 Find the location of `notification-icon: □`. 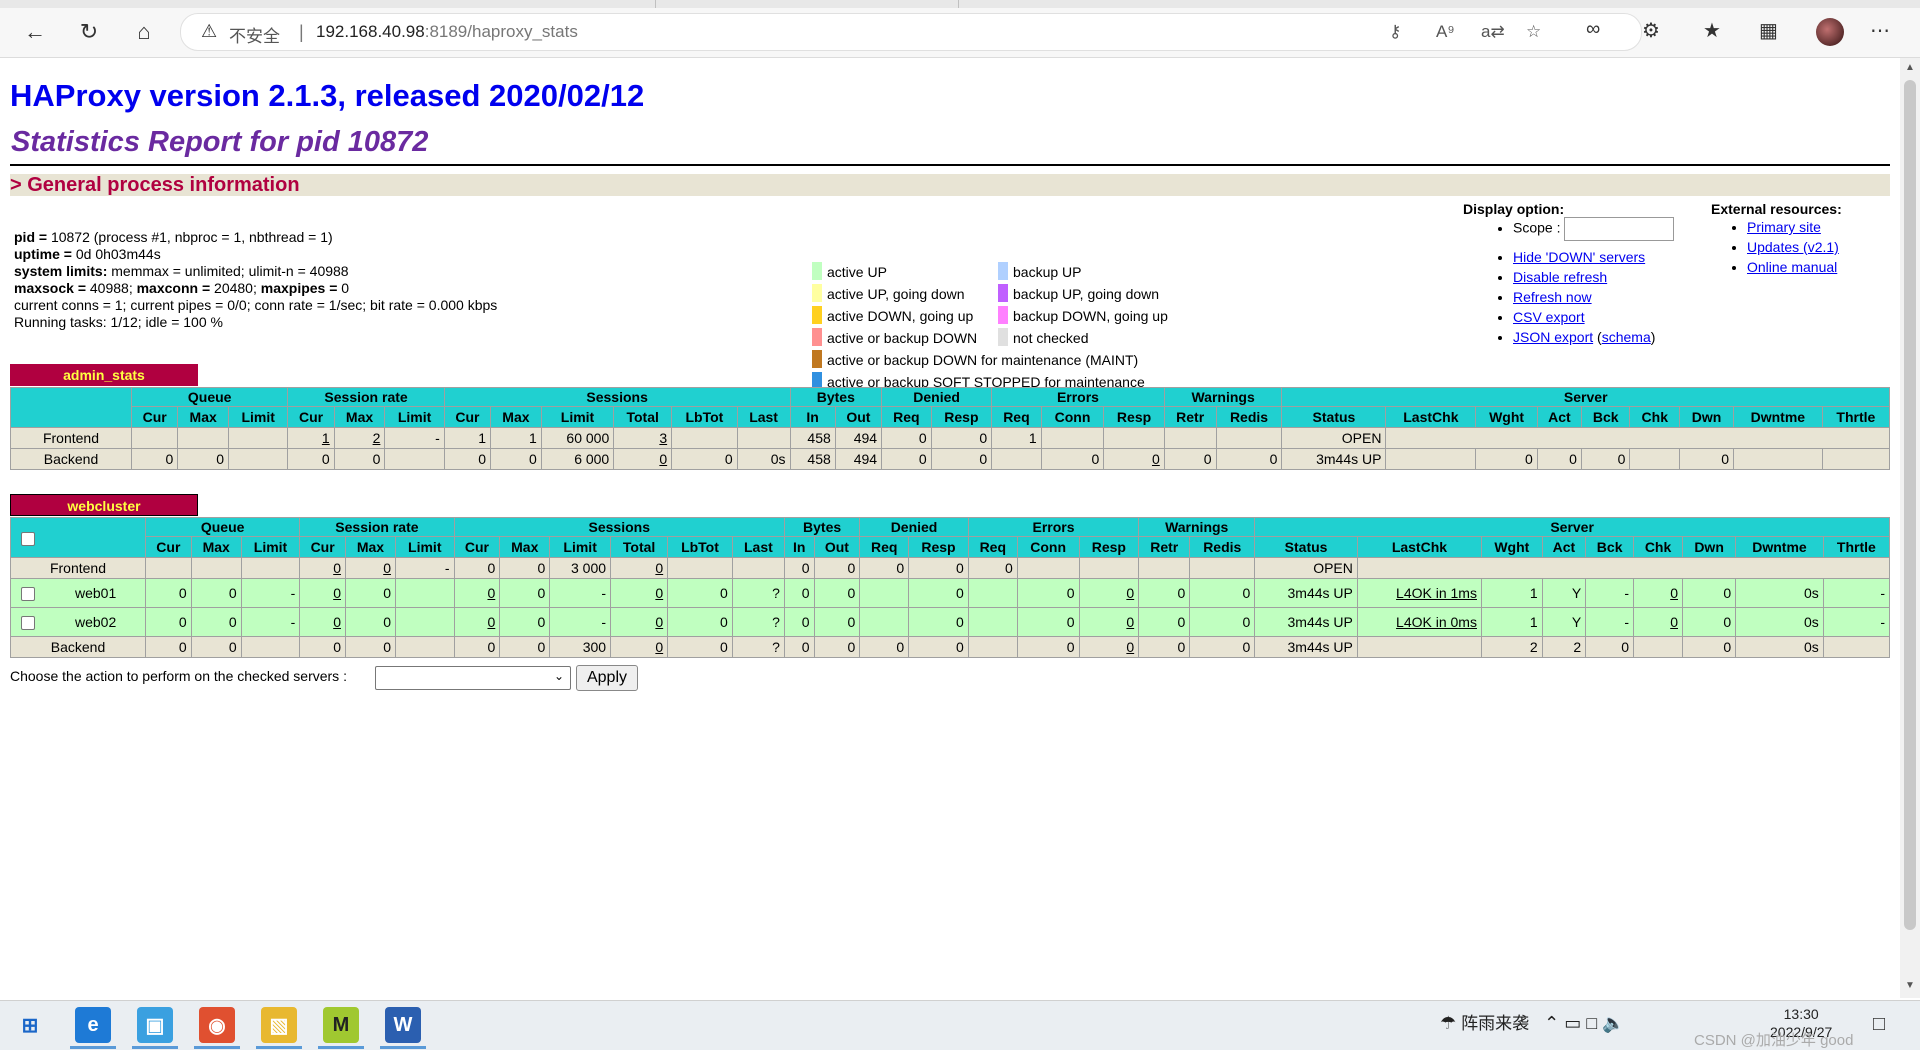

notification-icon: □ is located at coordinates (1879, 1024).